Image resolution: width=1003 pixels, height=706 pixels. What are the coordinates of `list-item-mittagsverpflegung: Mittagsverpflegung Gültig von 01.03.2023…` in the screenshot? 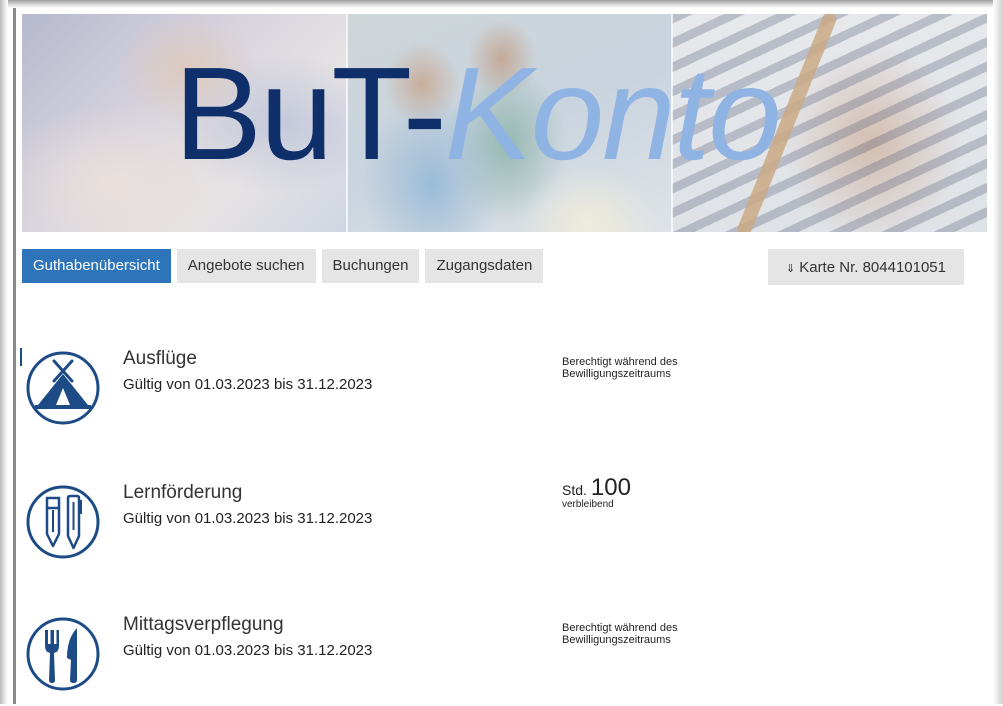 It's located at (501, 660).